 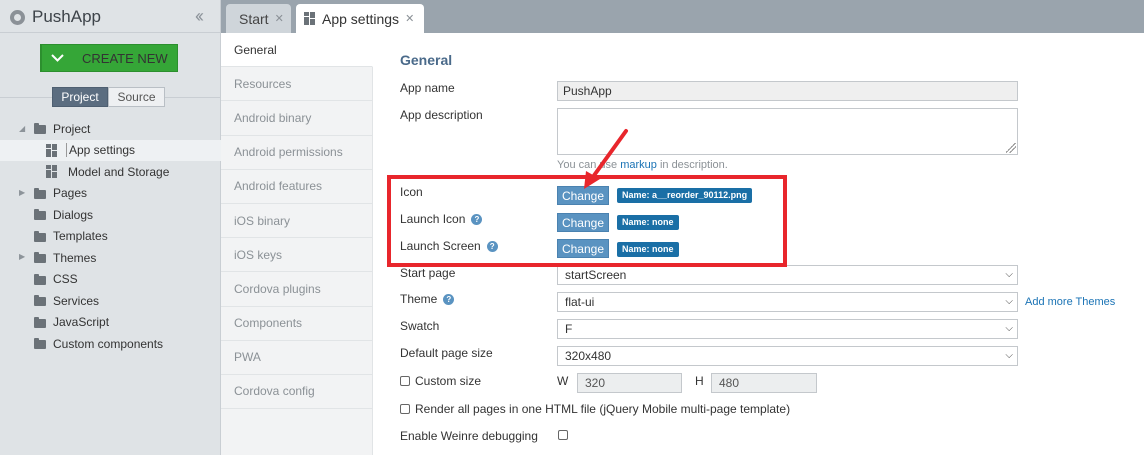 What do you see at coordinates (296, 289) in the screenshot?
I see `nav-cordova-plugins: Cordova plugins` at bounding box center [296, 289].